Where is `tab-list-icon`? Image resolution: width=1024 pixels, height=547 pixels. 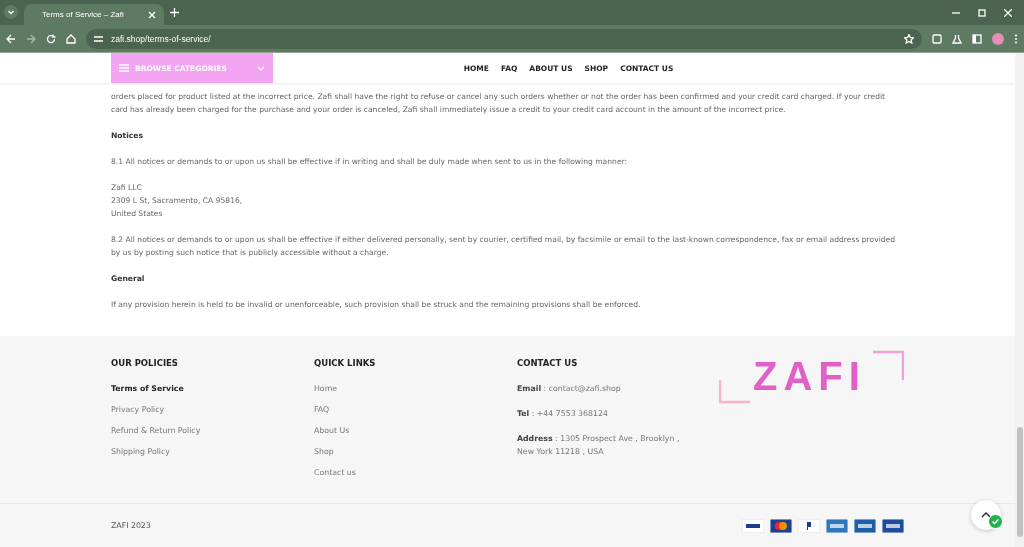
tab-list-icon is located at coordinates (11, 12).